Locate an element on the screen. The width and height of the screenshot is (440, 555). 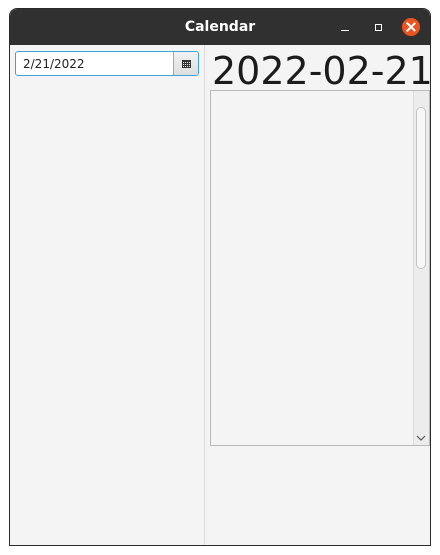
window-title: Calendar is located at coordinates (220, 27).